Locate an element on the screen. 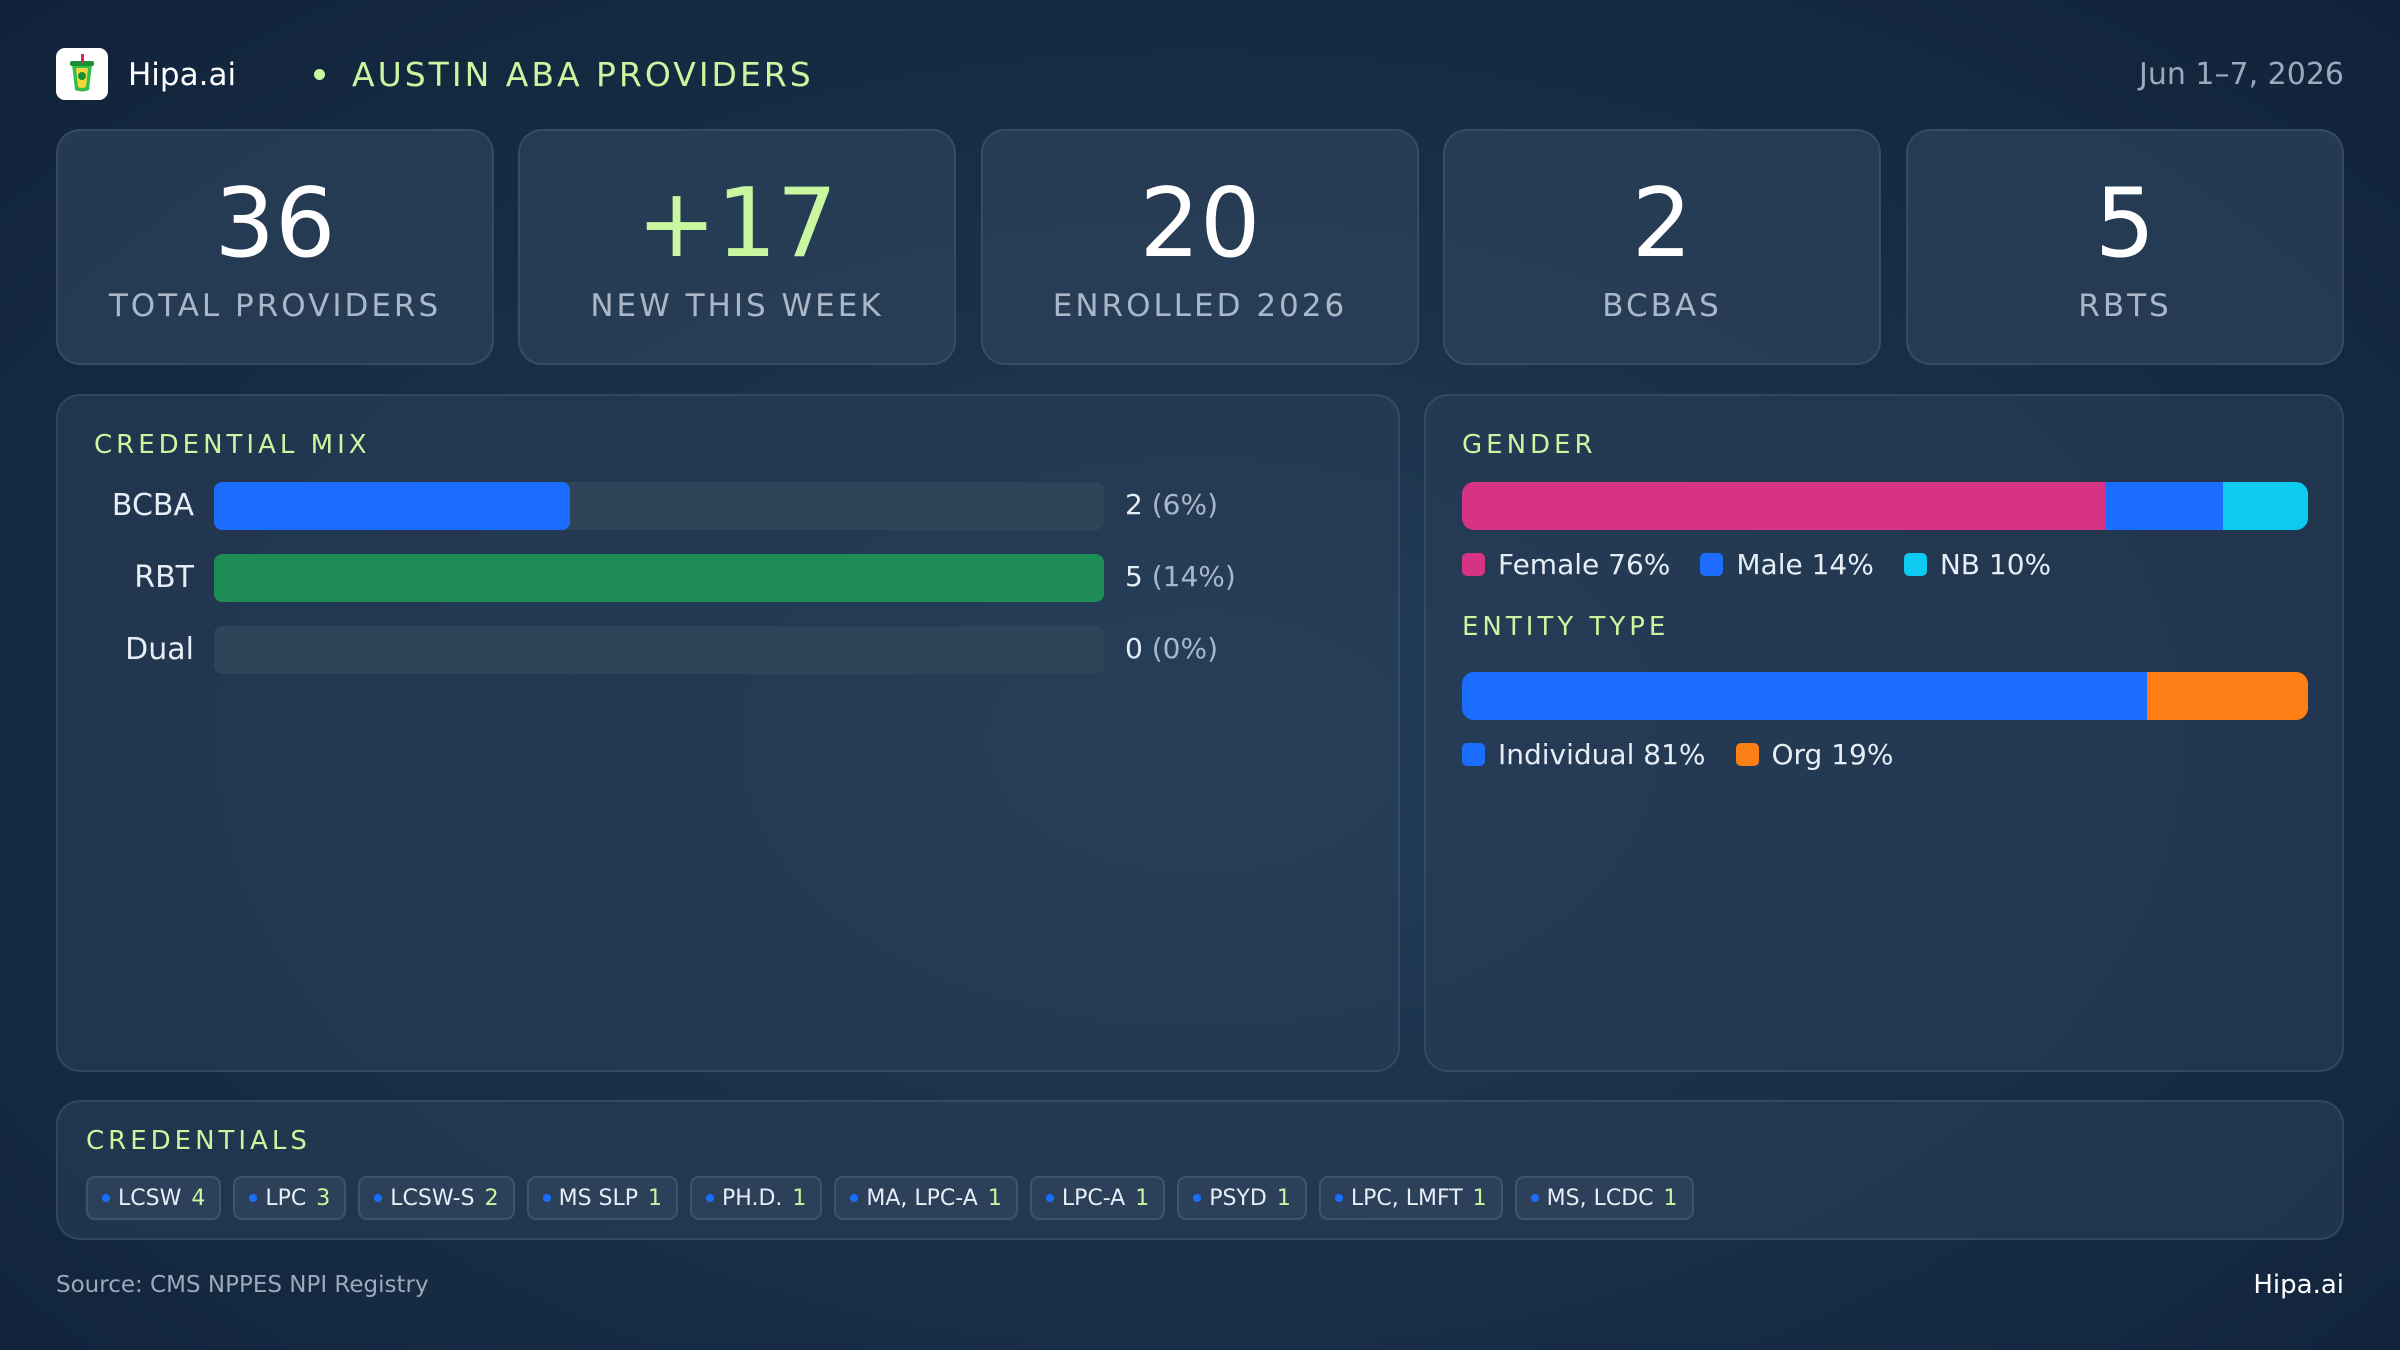 Image resolution: width=2400 pixels, height=1350 pixels. brand-name: Hipa.ai is located at coordinates (182, 75).